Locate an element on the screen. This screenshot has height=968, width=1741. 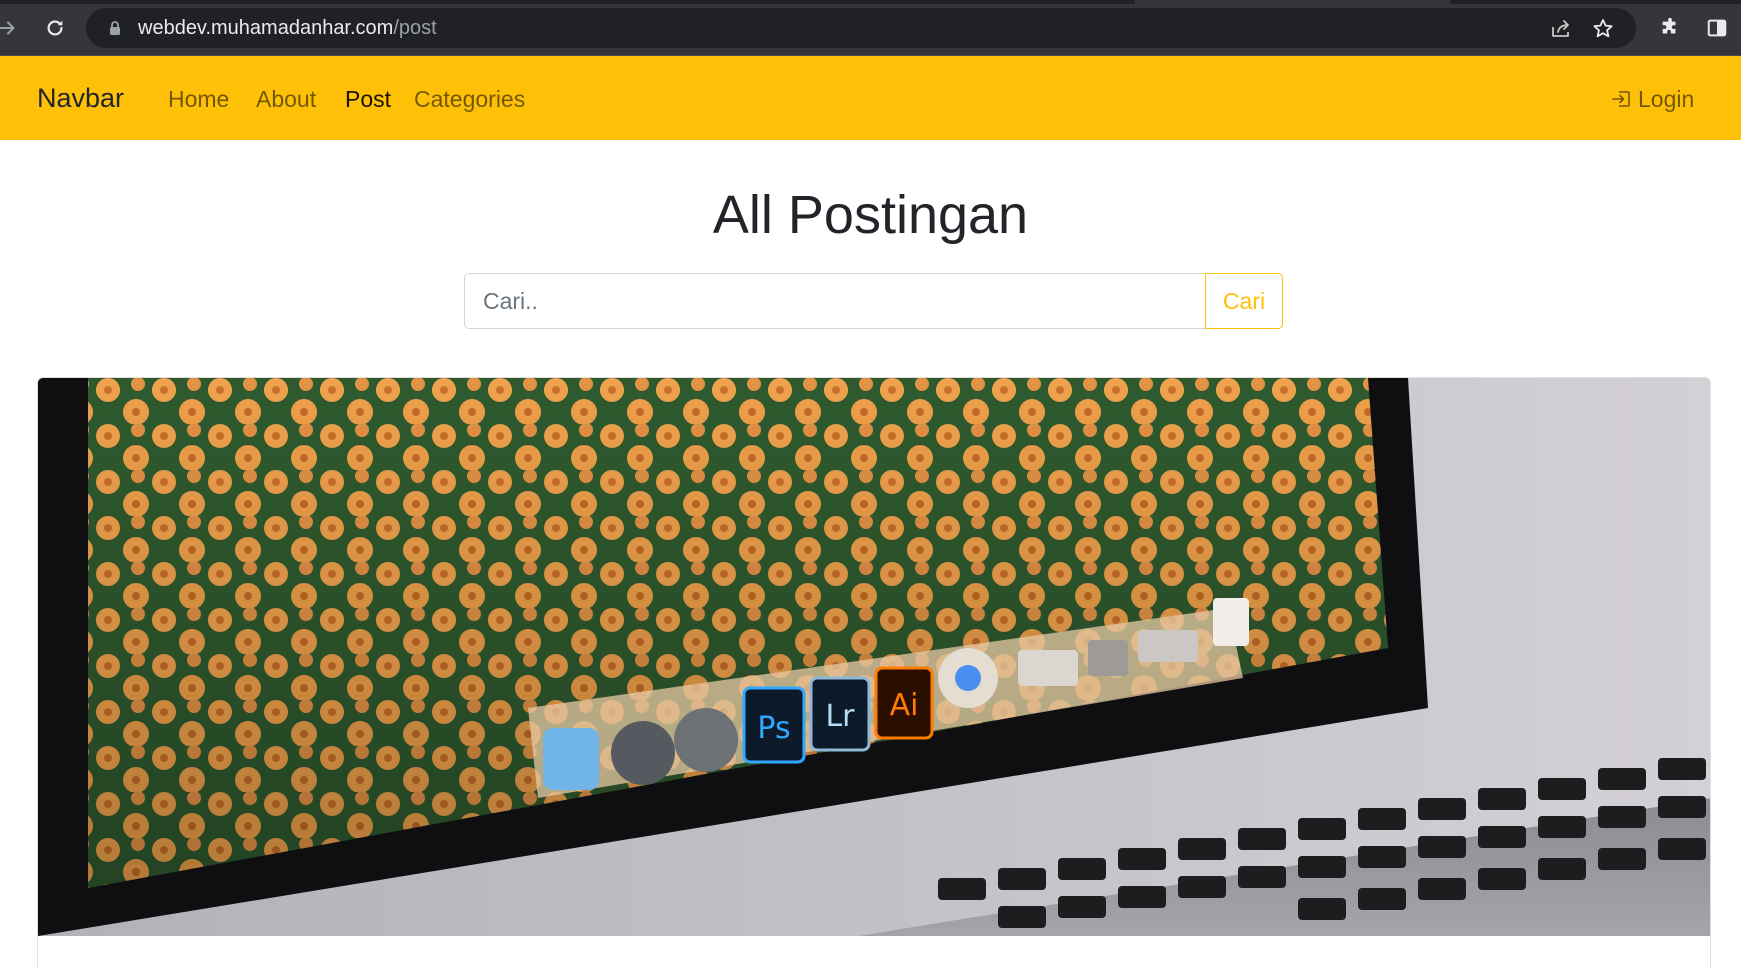
share-icon is located at coordinates (1561, 29).